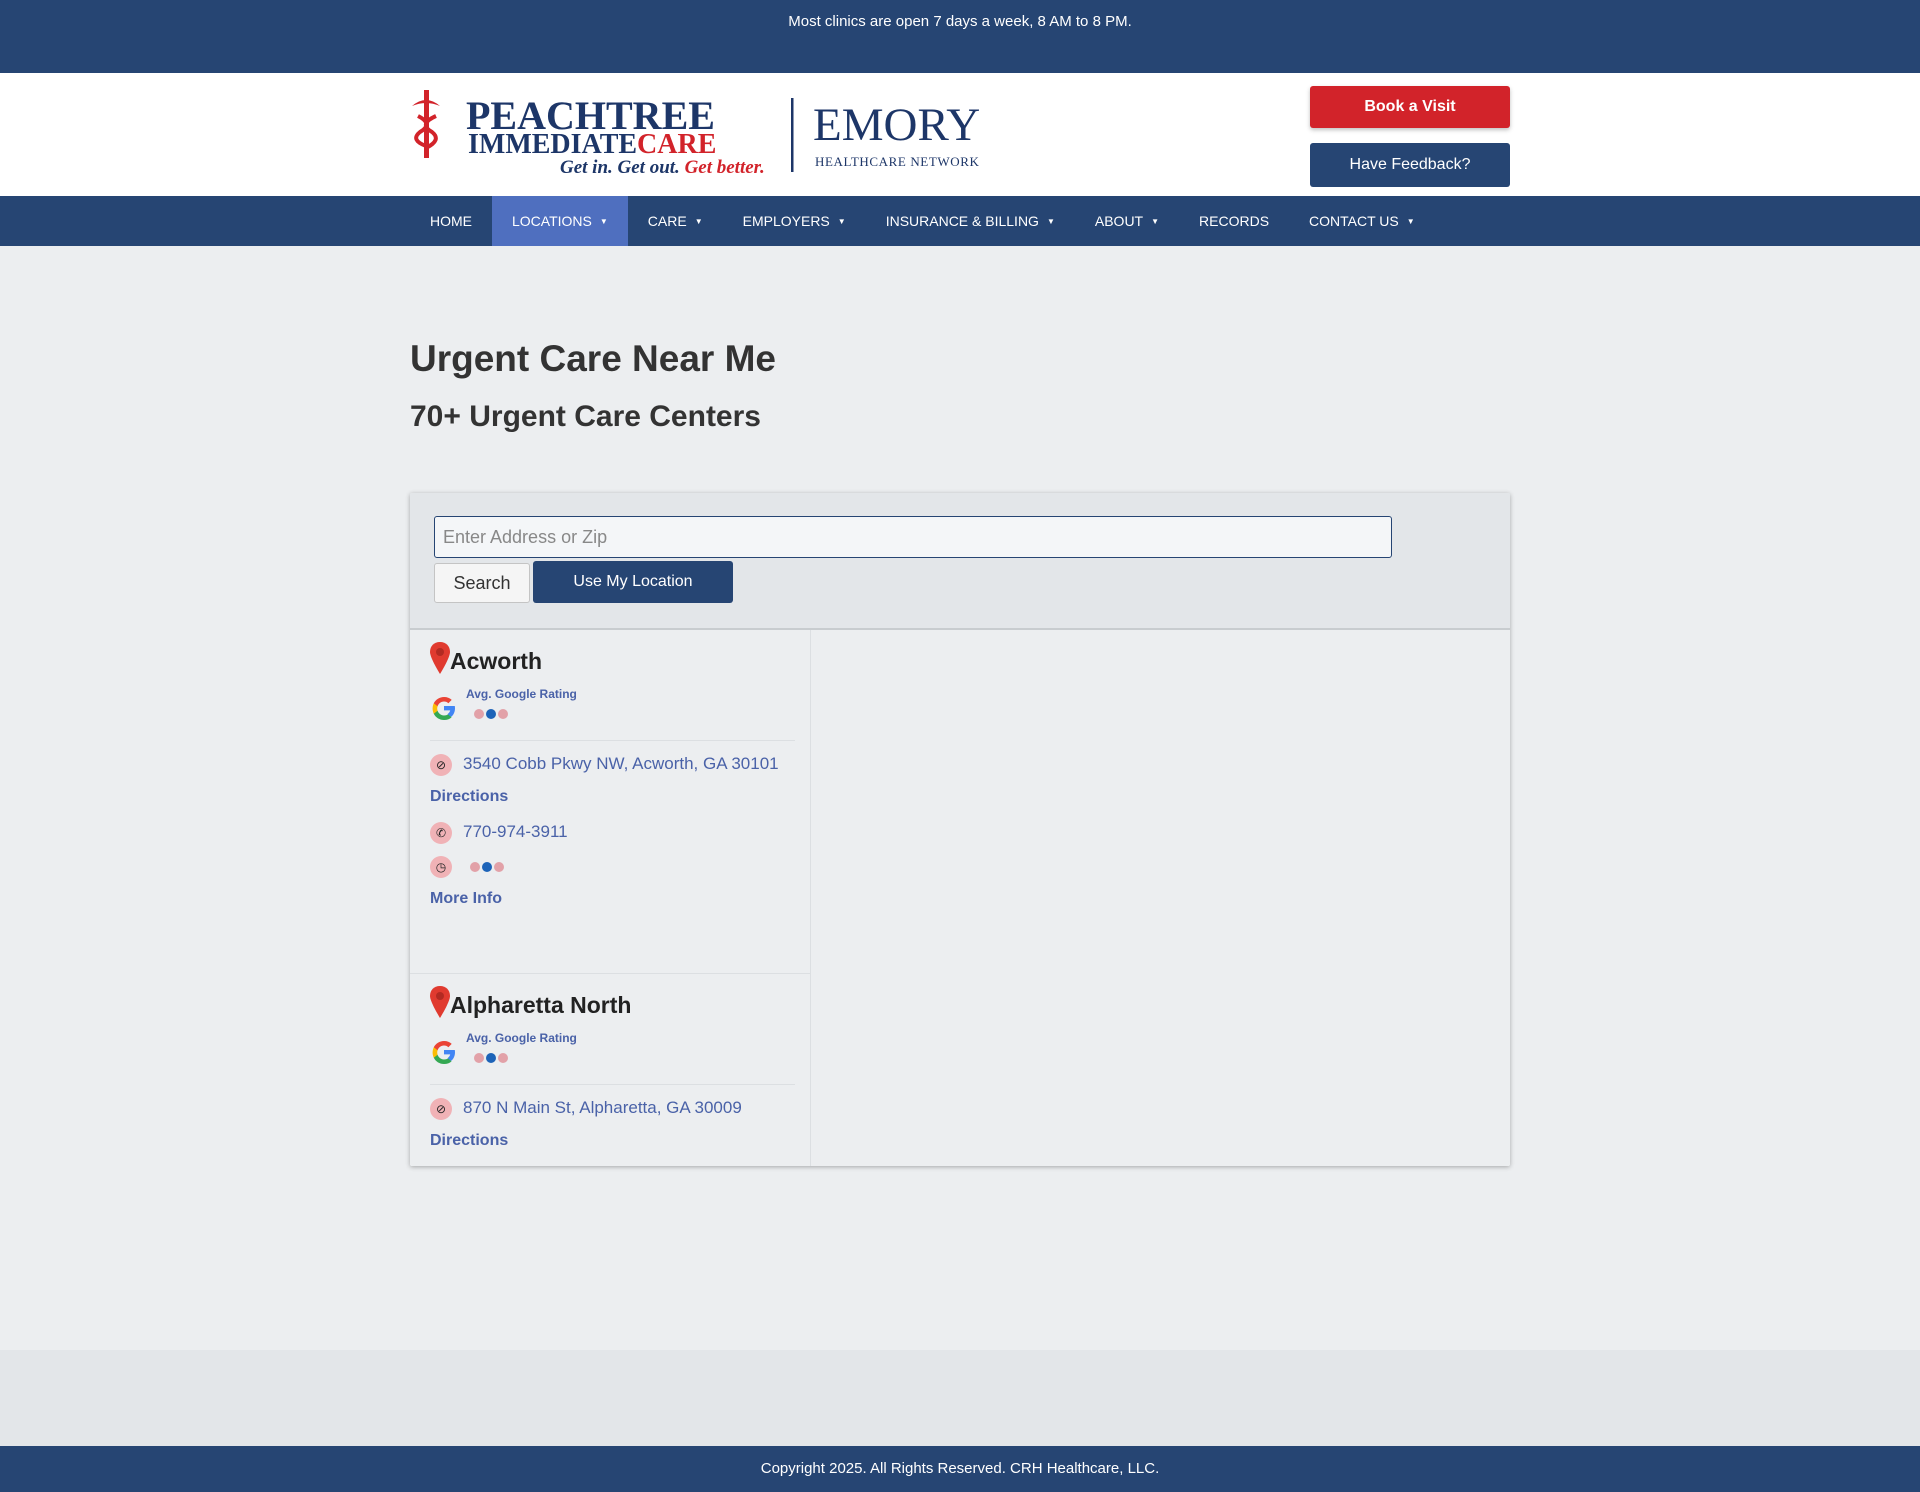 Image resolution: width=1920 pixels, height=1492 pixels. Describe the element at coordinates (515, 832) in the screenshot. I see `location-phone: 770-974-3911` at that location.